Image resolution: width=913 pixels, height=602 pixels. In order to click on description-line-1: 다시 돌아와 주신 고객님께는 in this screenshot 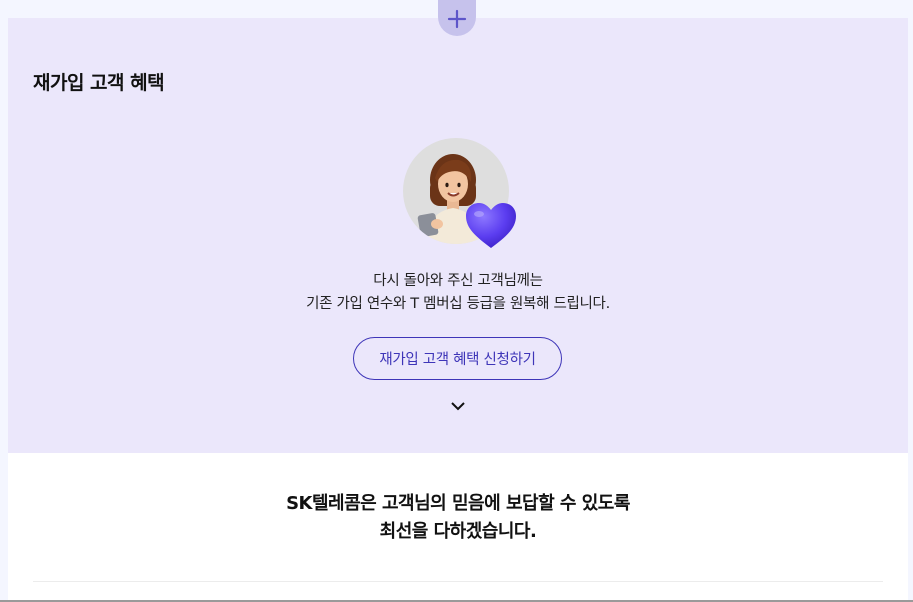, I will do `click(458, 281)`.